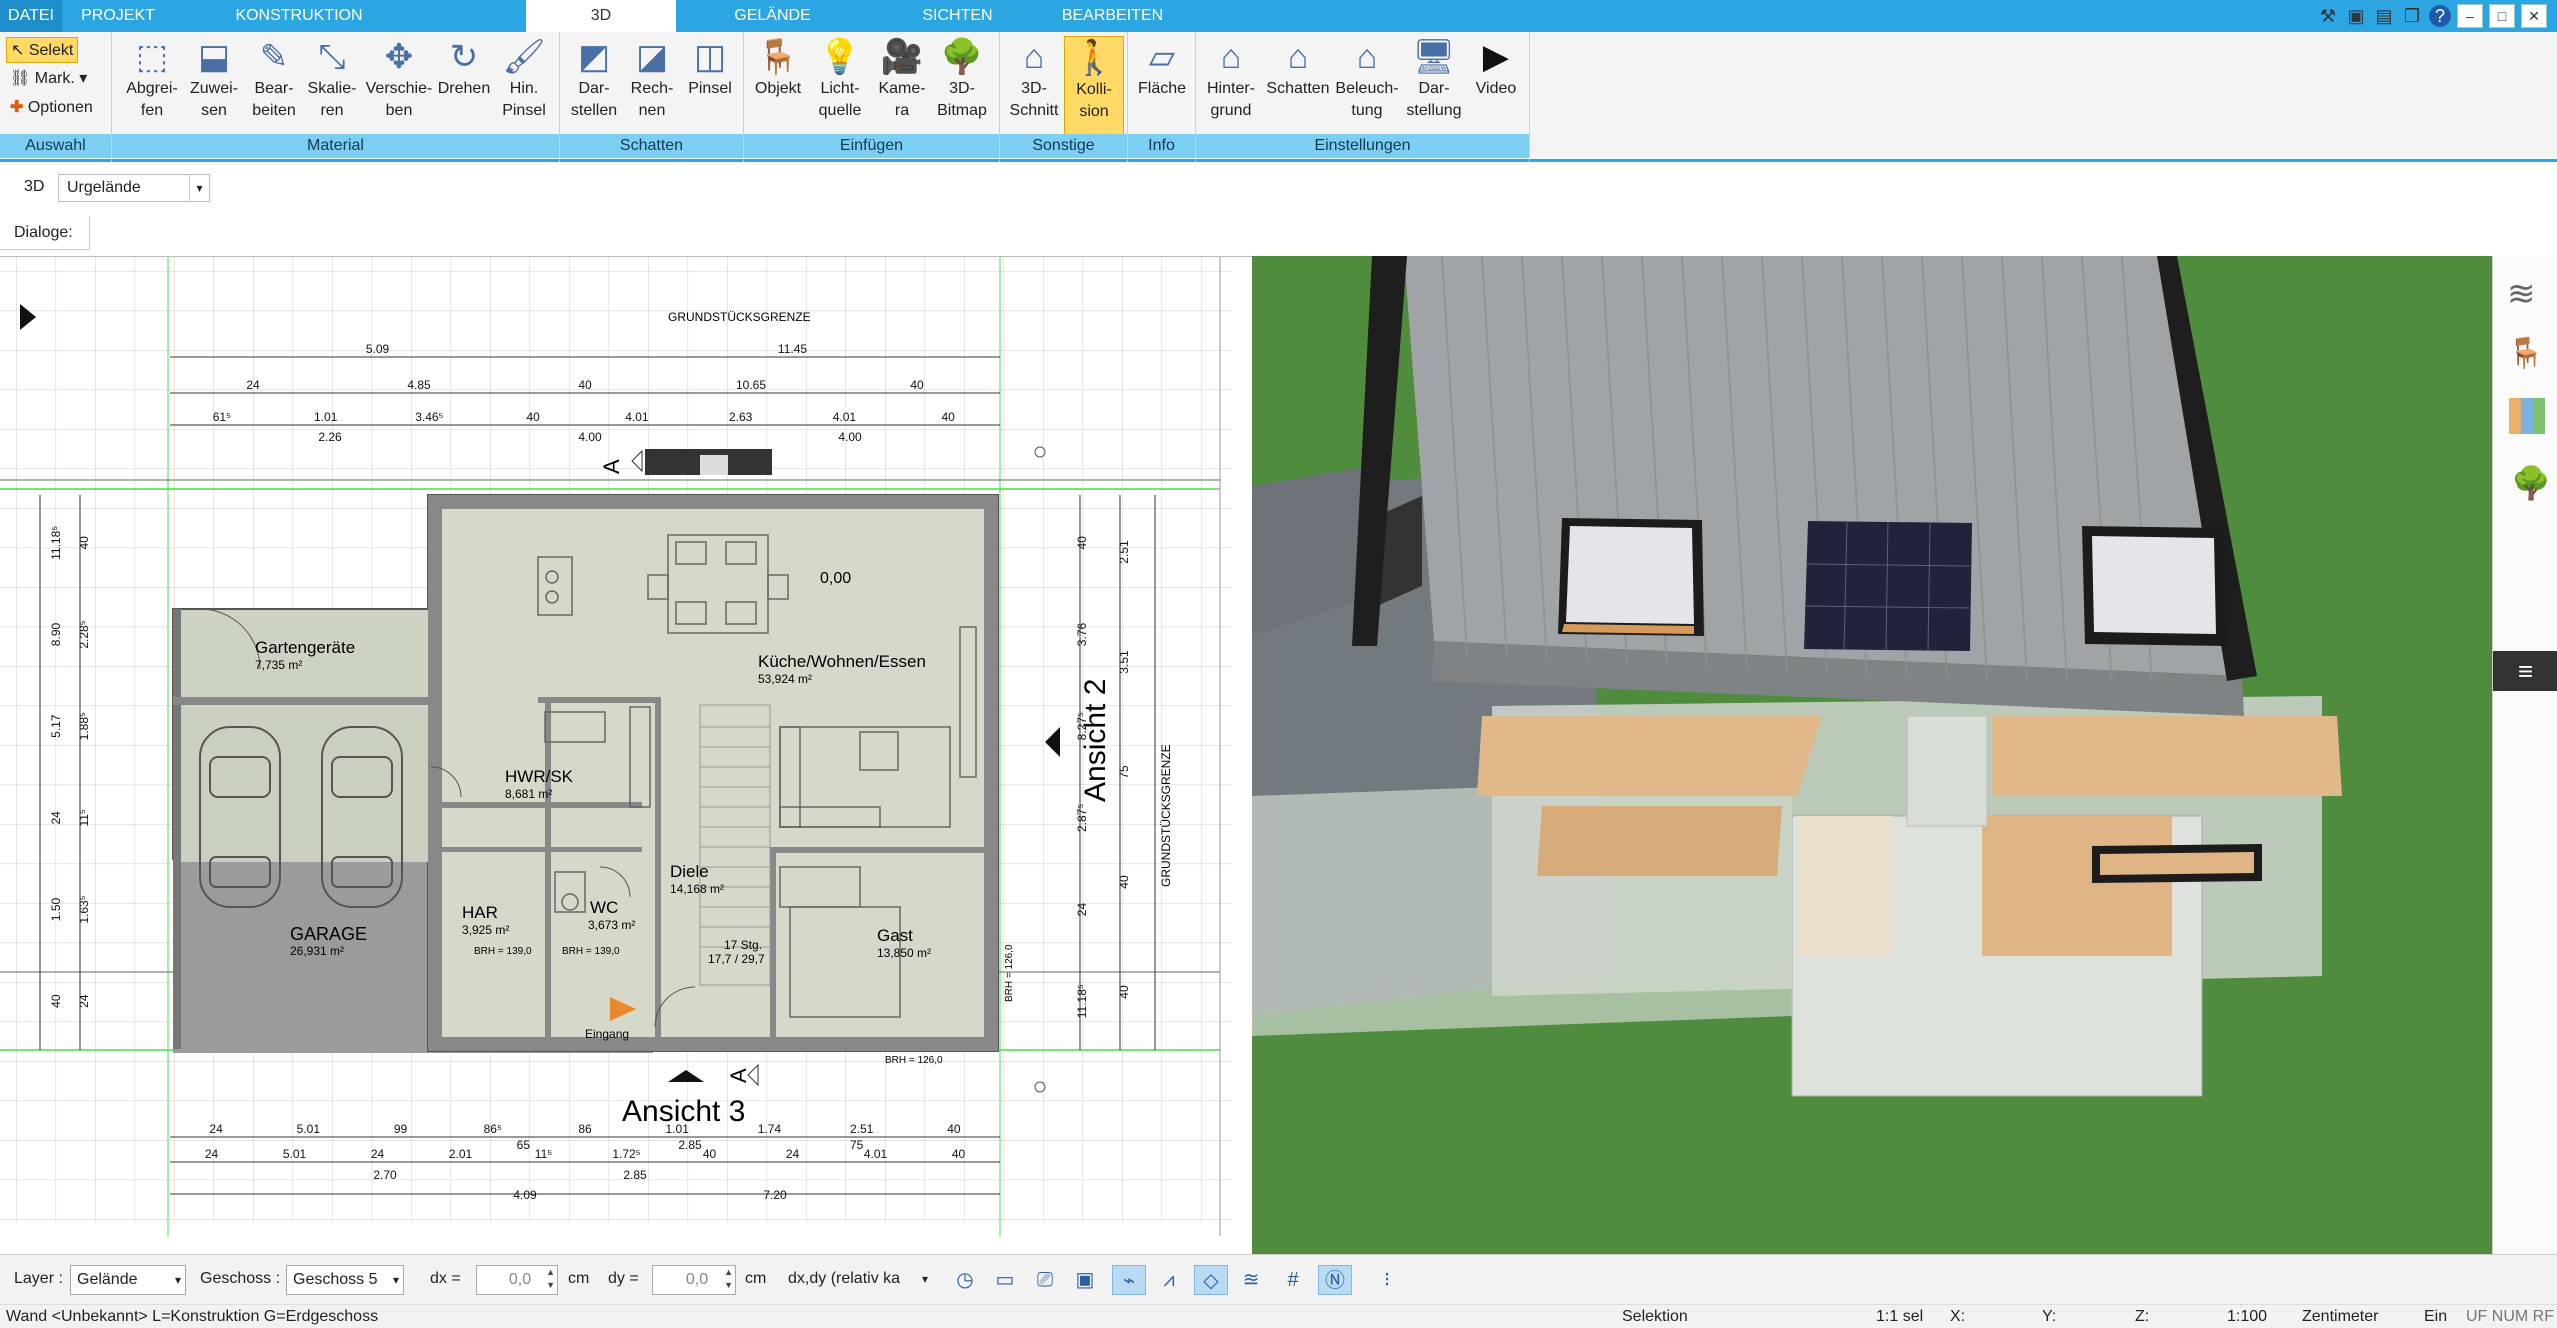 Image resolution: width=2557 pixels, height=1328 pixels. Describe the element at coordinates (1124, 772) in the screenshot. I see `dimension-label: 75` at that location.